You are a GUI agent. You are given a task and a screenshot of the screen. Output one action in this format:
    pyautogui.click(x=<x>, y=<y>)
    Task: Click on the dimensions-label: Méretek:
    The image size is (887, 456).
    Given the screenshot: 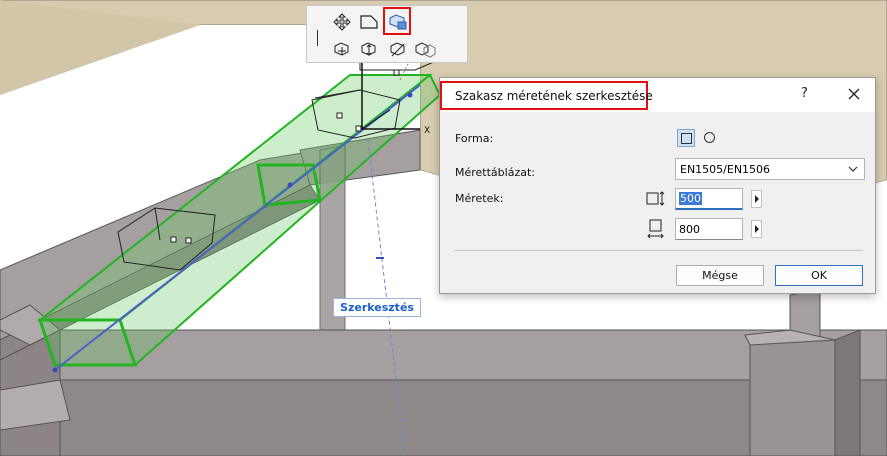 What is the action you would take?
    pyautogui.click(x=479, y=198)
    